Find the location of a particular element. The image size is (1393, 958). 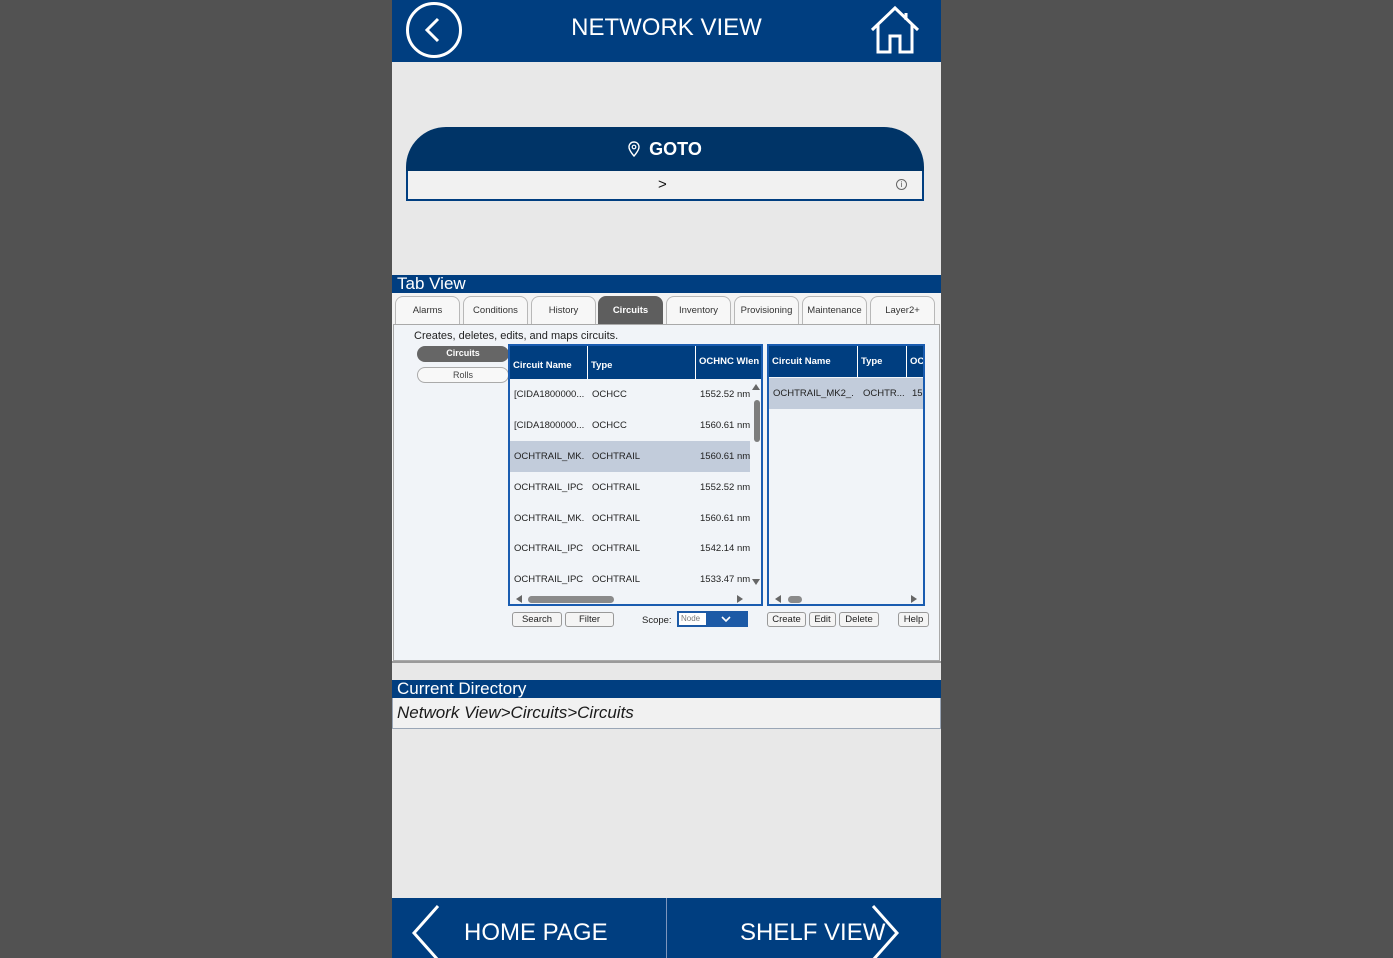

vertical-scrollbar is located at coordinates (757, 421).